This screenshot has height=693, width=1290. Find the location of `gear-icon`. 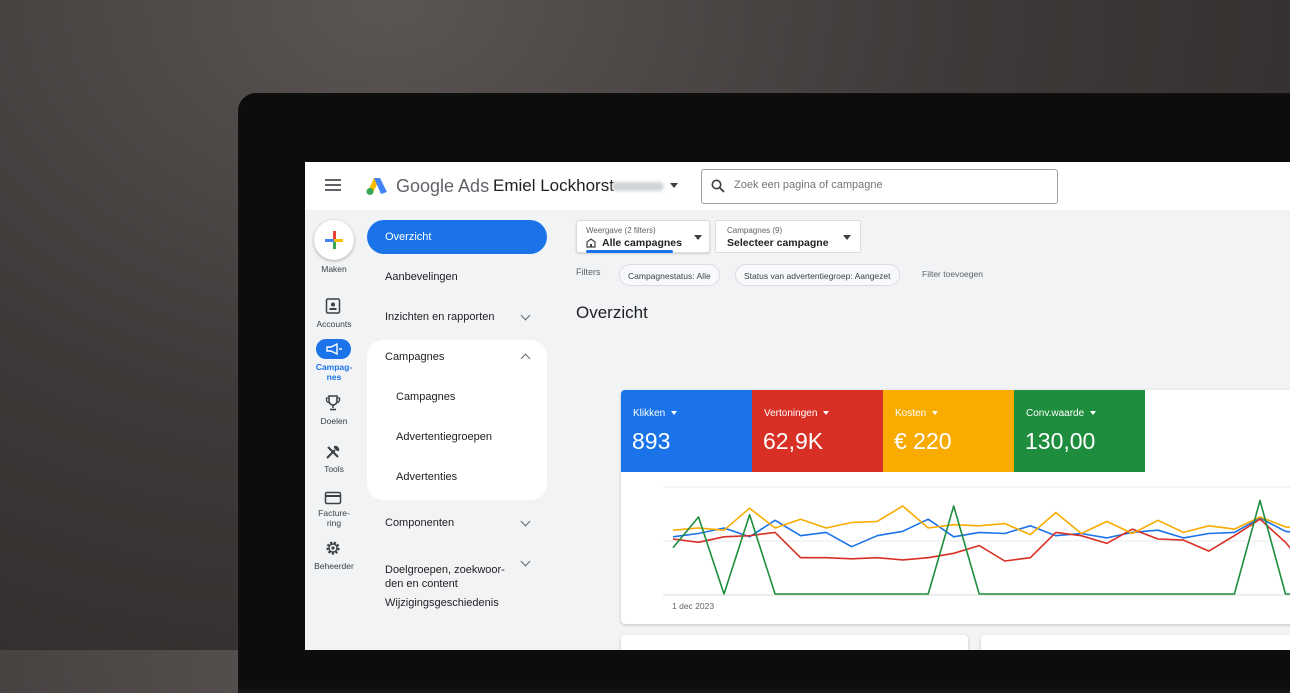

gear-icon is located at coordinates (333, 548).